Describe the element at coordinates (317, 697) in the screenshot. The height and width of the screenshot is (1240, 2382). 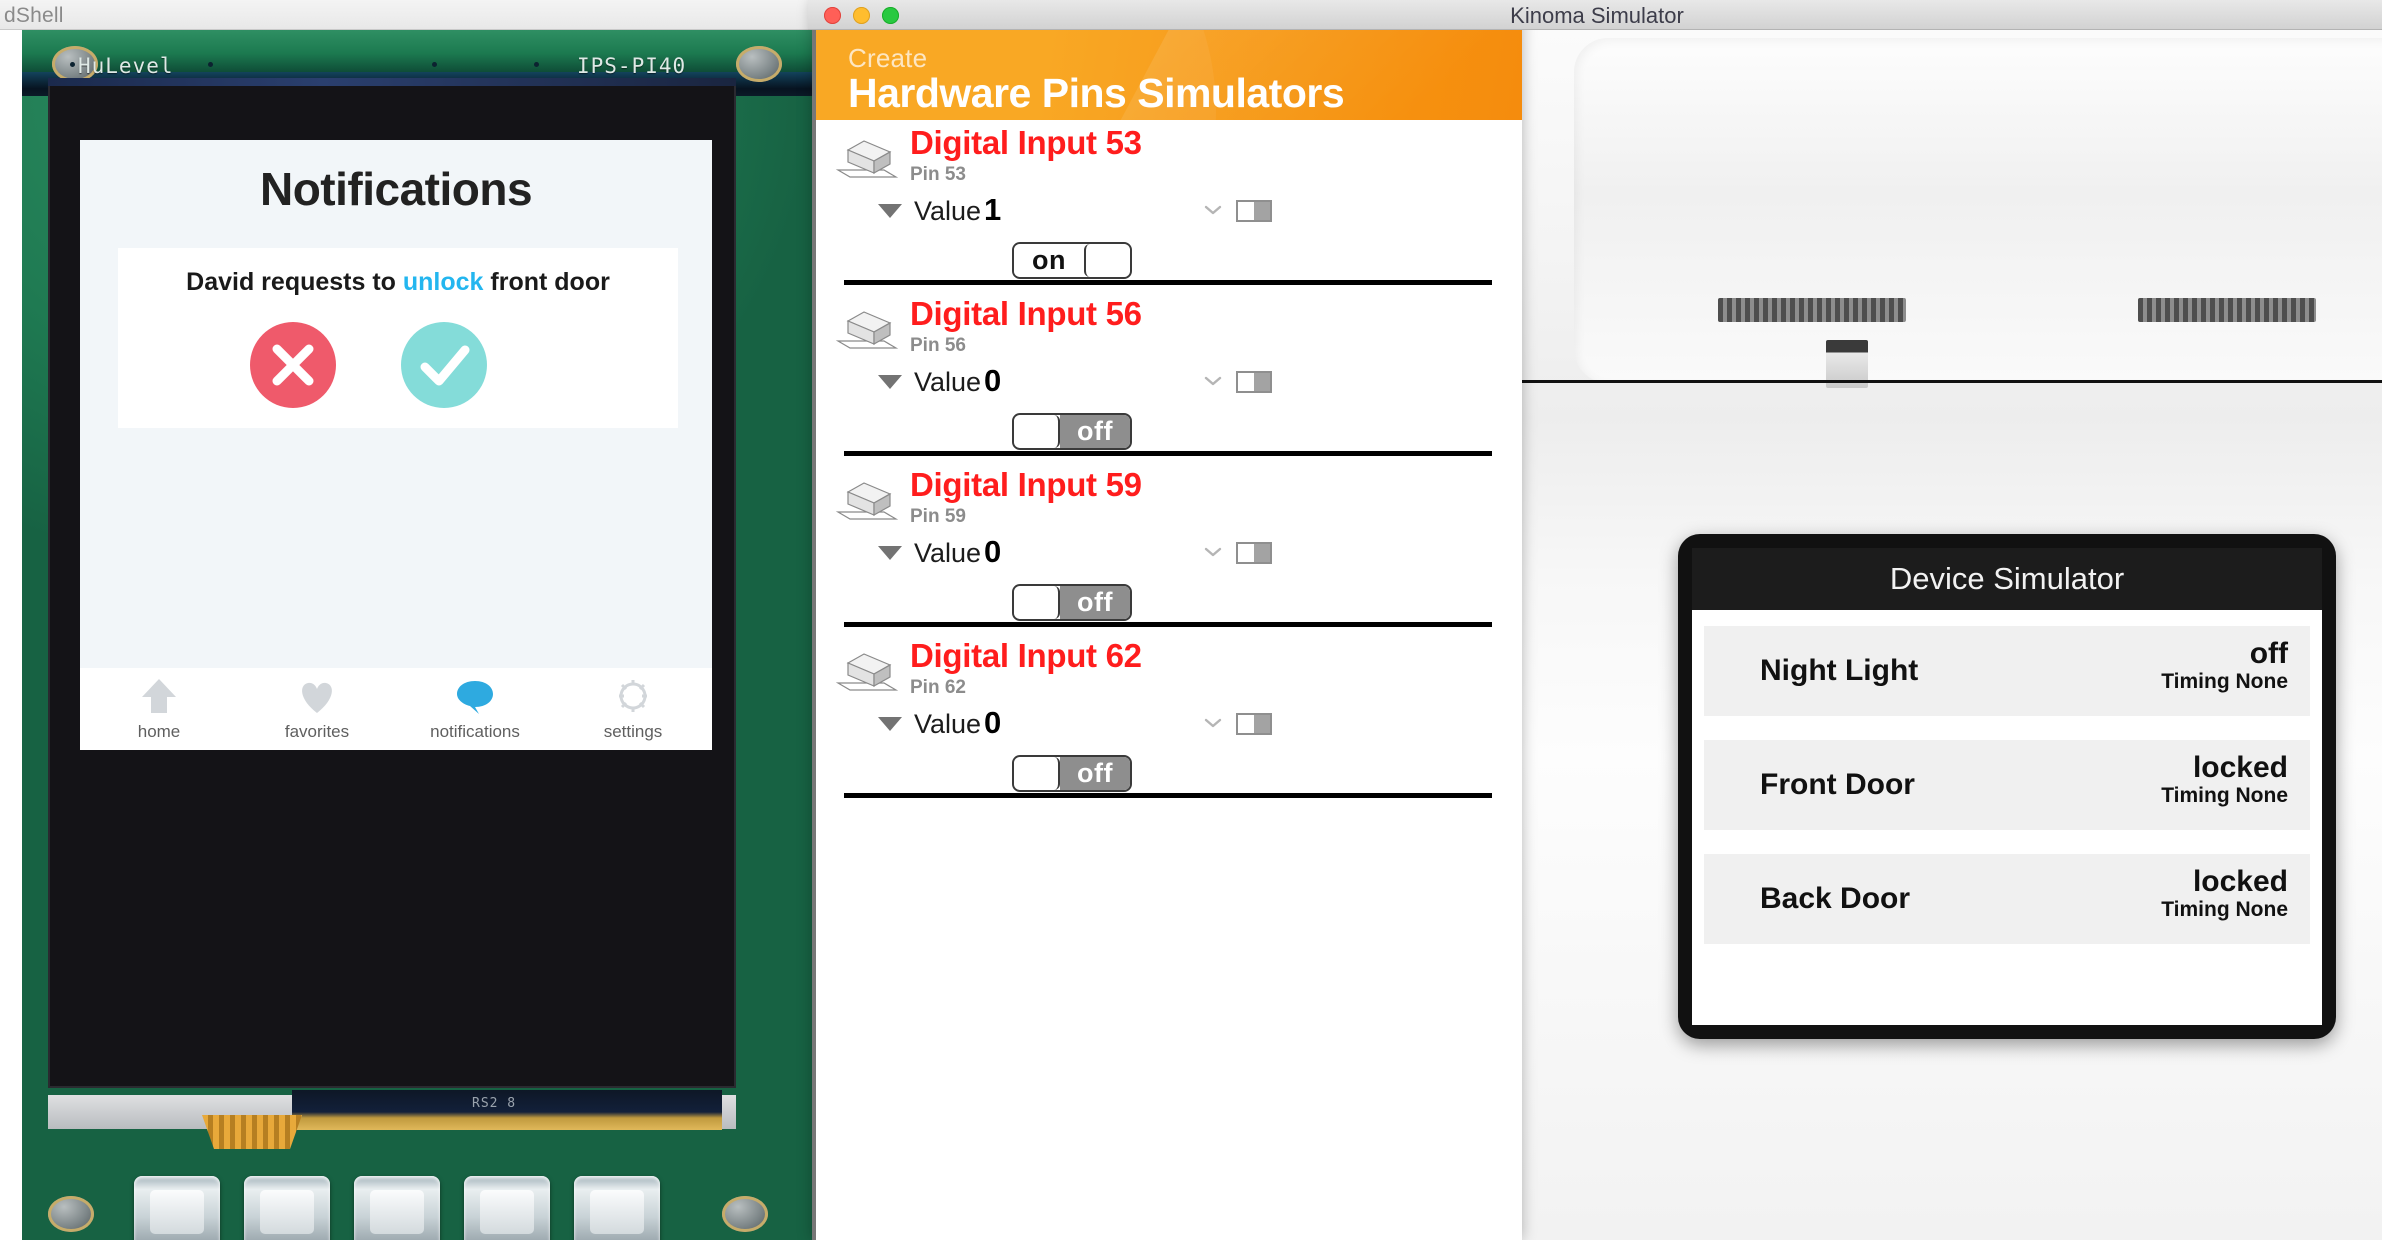
I see `heart-icon` at that location.